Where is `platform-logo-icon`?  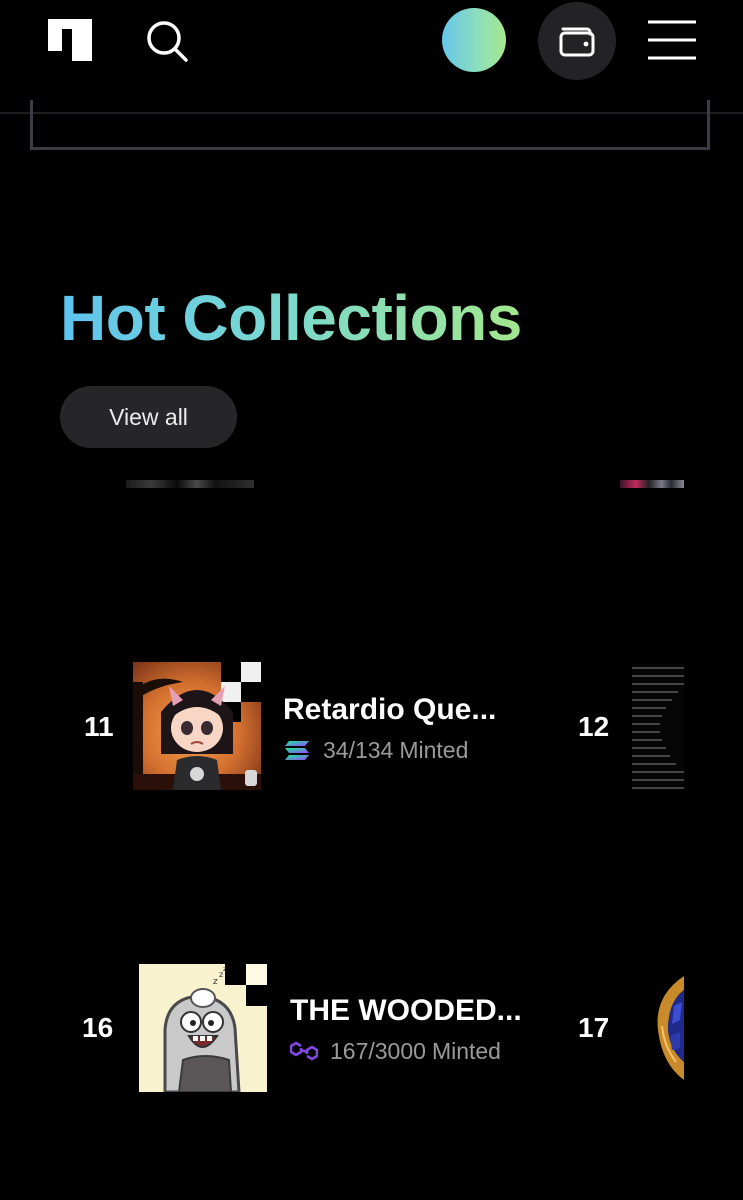 platform-logo-icon is located at coordinates (70, 40).